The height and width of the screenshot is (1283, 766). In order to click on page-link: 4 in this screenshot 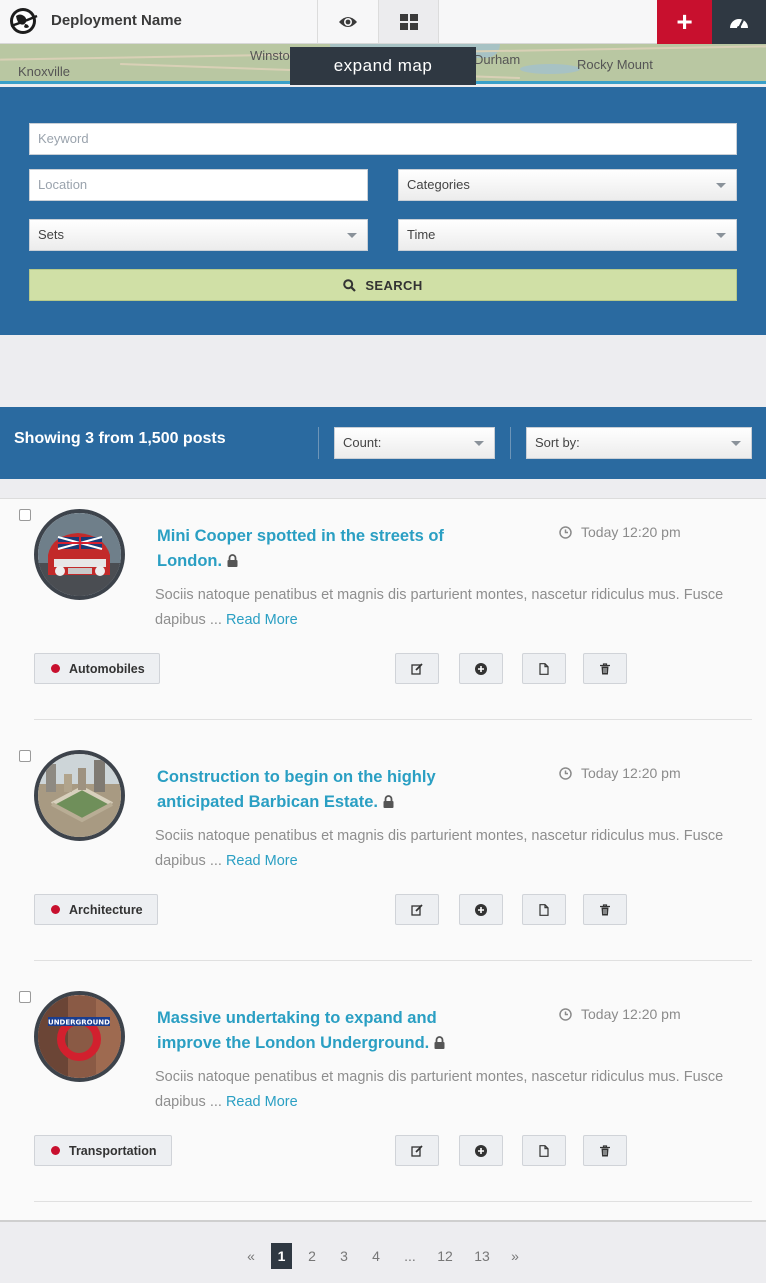, I will do `click(376, 1256)`.